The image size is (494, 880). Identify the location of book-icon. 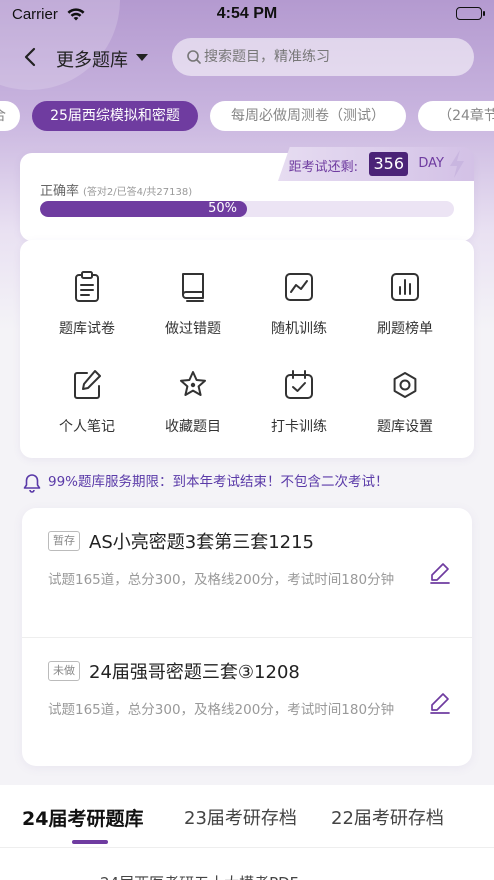
(193, 287).